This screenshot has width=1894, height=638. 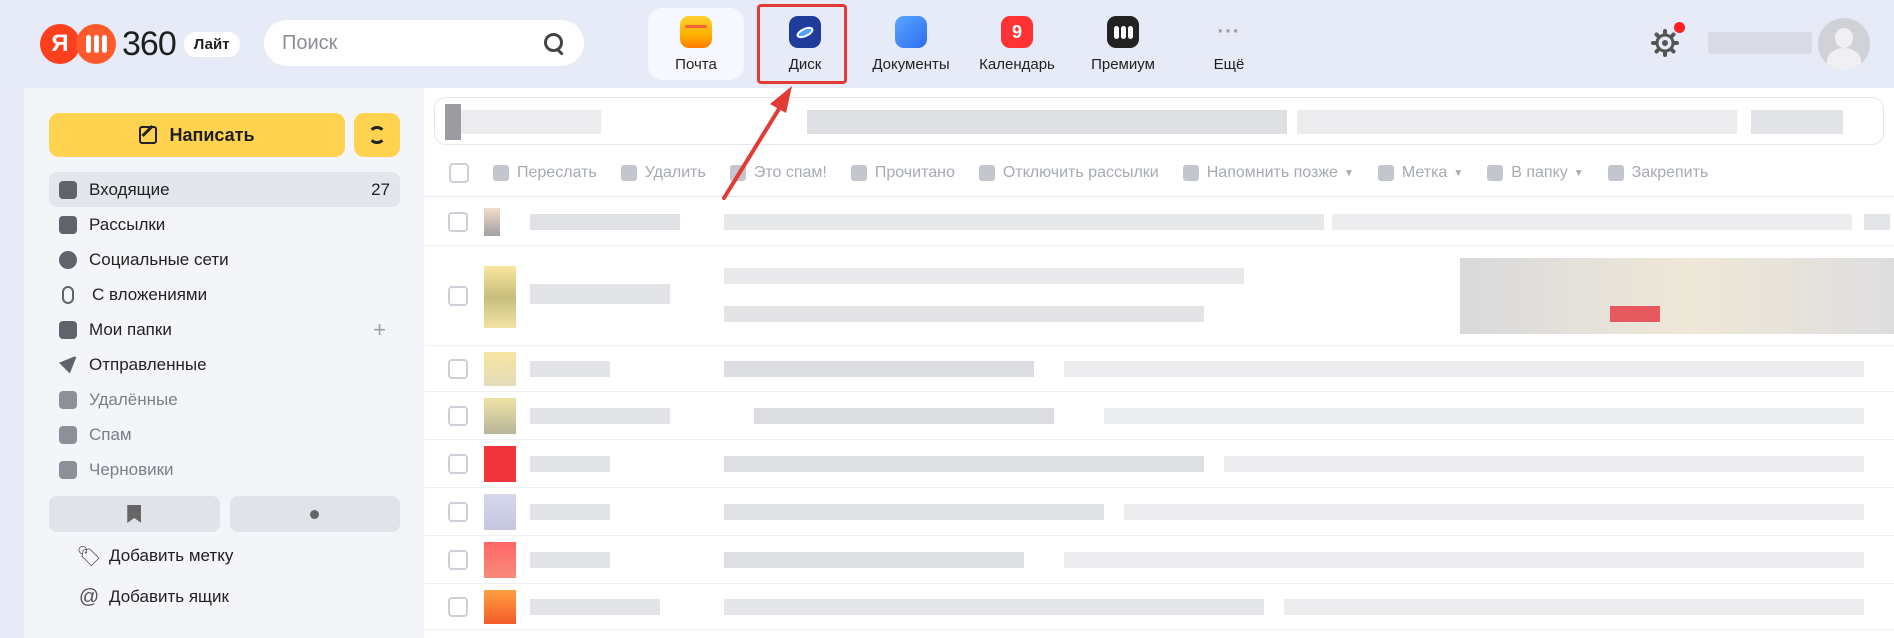 I want to click on service-docs: Документы, so click(x=911, y=44).